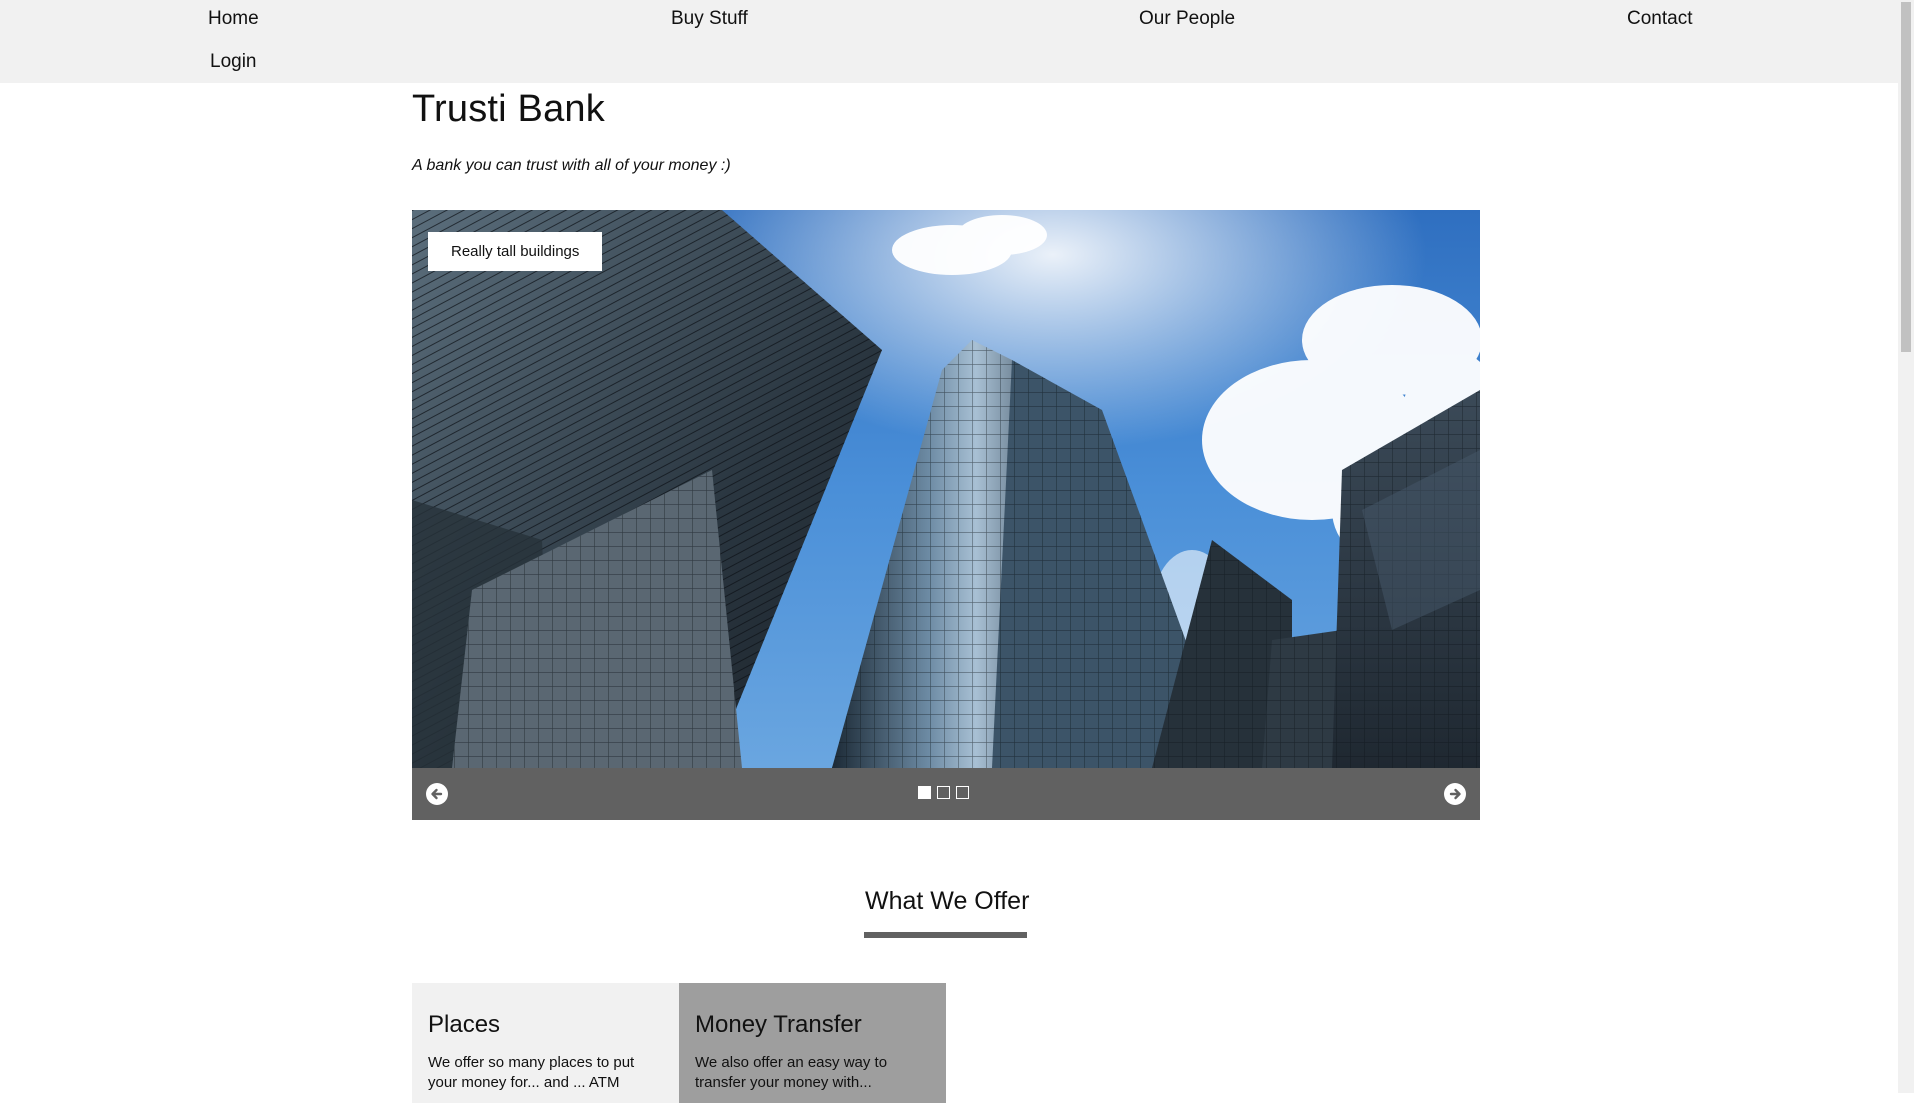 The height and width of the screenshot is (1103, 1914). I want to click on nav-our-people-label: Our People, so click(1187, 18).